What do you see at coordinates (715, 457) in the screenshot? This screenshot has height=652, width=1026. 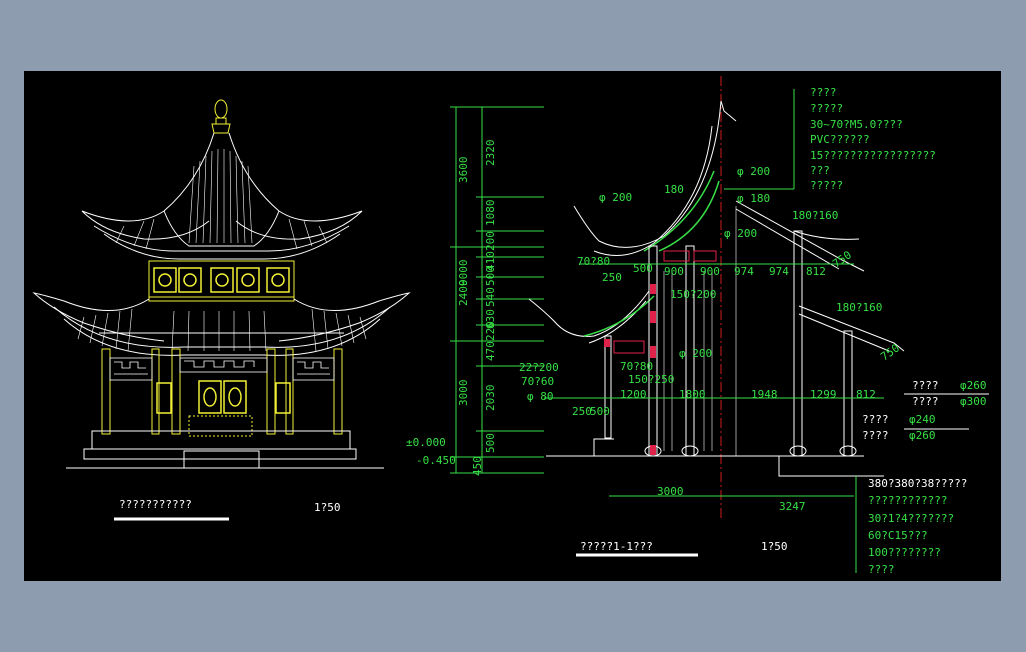 I see `section-ground` at bounding box center [715, 457].